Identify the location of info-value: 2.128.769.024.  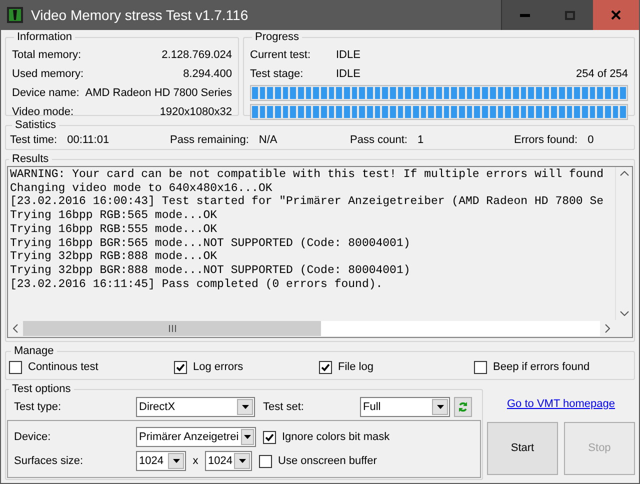
(197, 56).